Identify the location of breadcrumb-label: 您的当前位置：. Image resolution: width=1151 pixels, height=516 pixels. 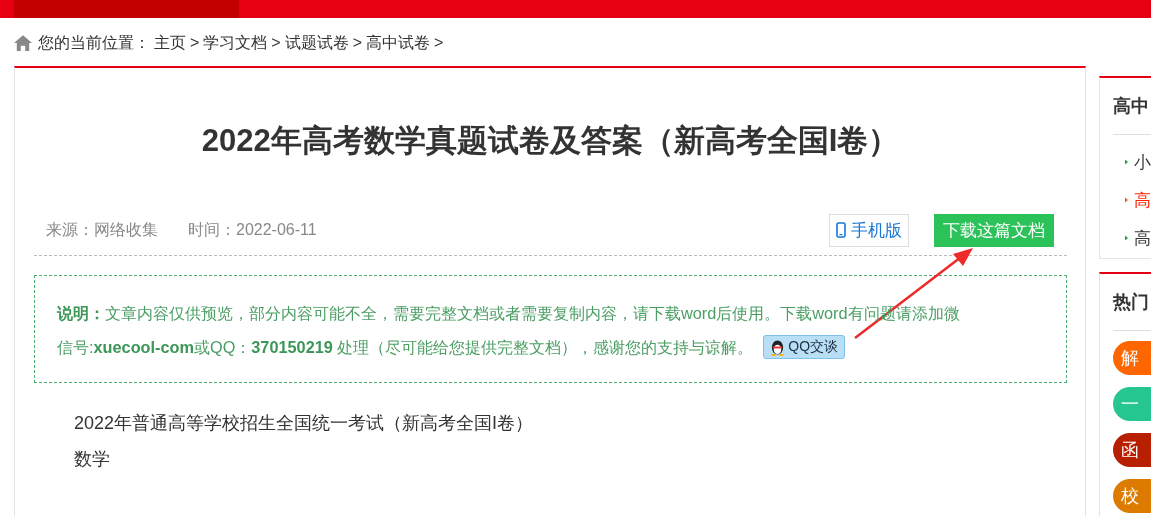
(94, 42).